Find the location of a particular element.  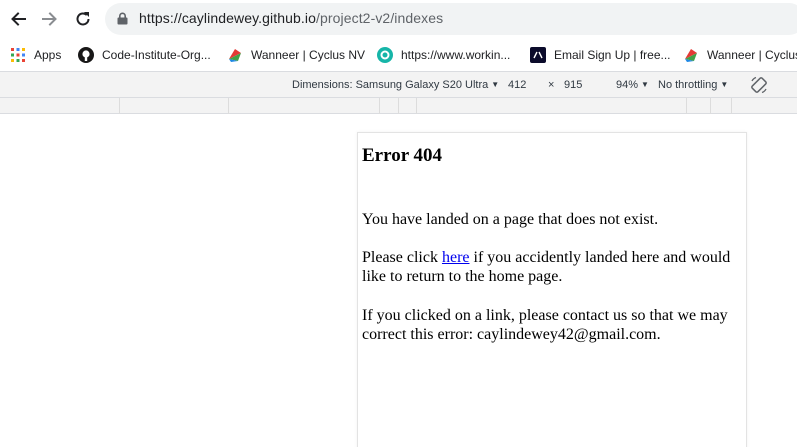

back-arrow-icon is located at coordinates (18, 19).